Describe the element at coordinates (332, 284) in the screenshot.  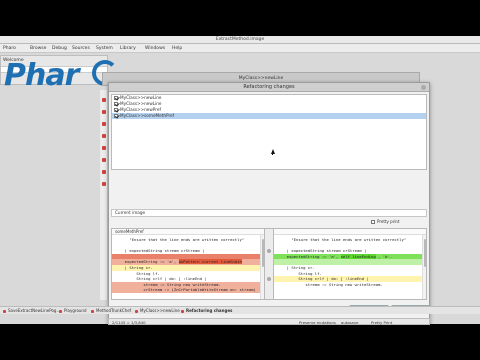
I see `code-line: stream := String new writeStream.` at that location.